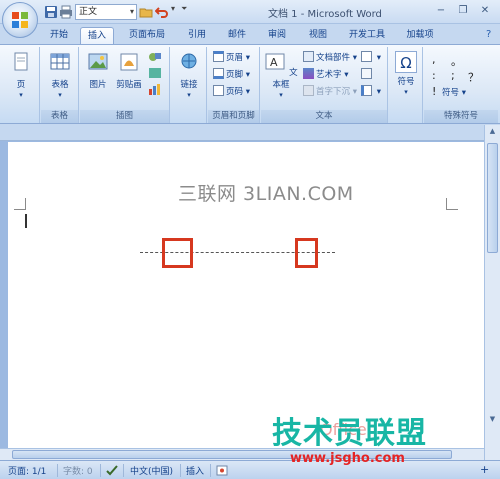 This screenshot has width=500, height=479. I want to click on pages-group: 页 ▾, so click(21, 85).